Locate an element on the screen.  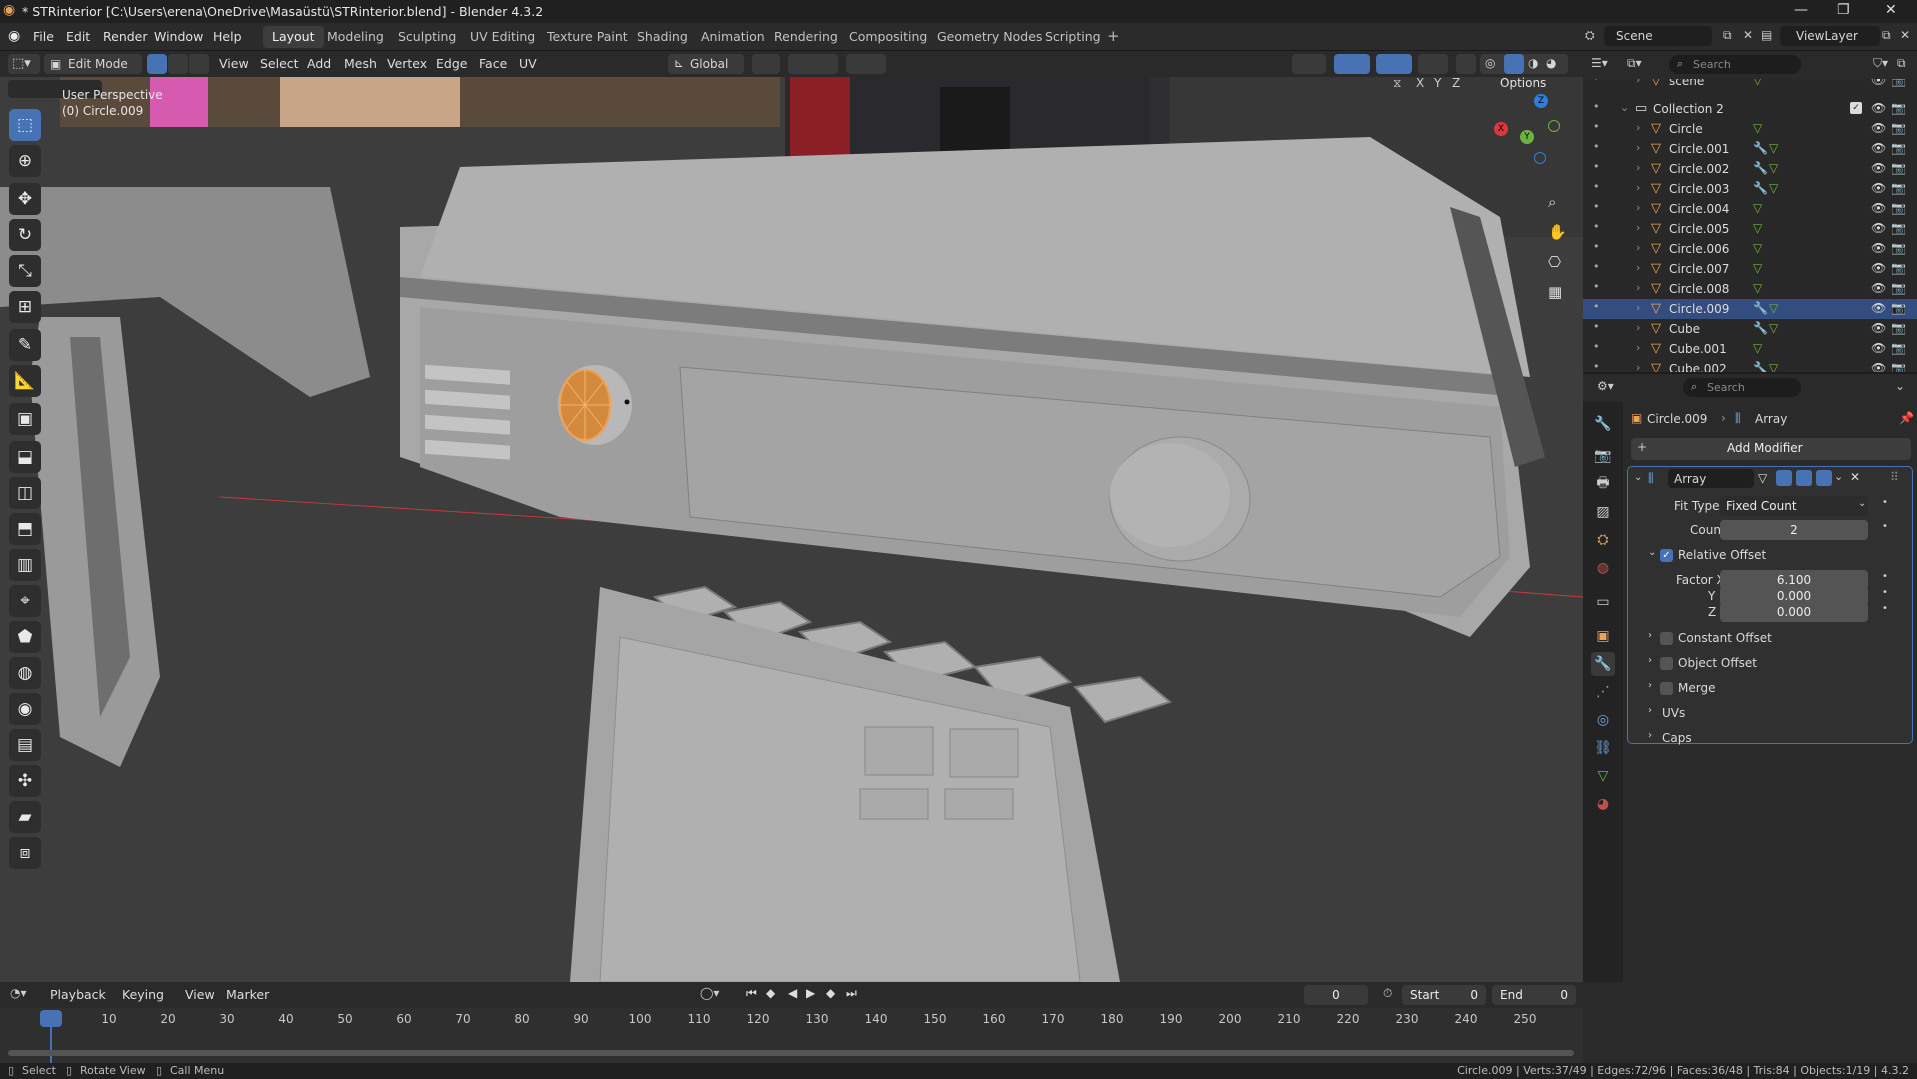
gizmo-neg-y-axis is located at coordinates (1554, 126).